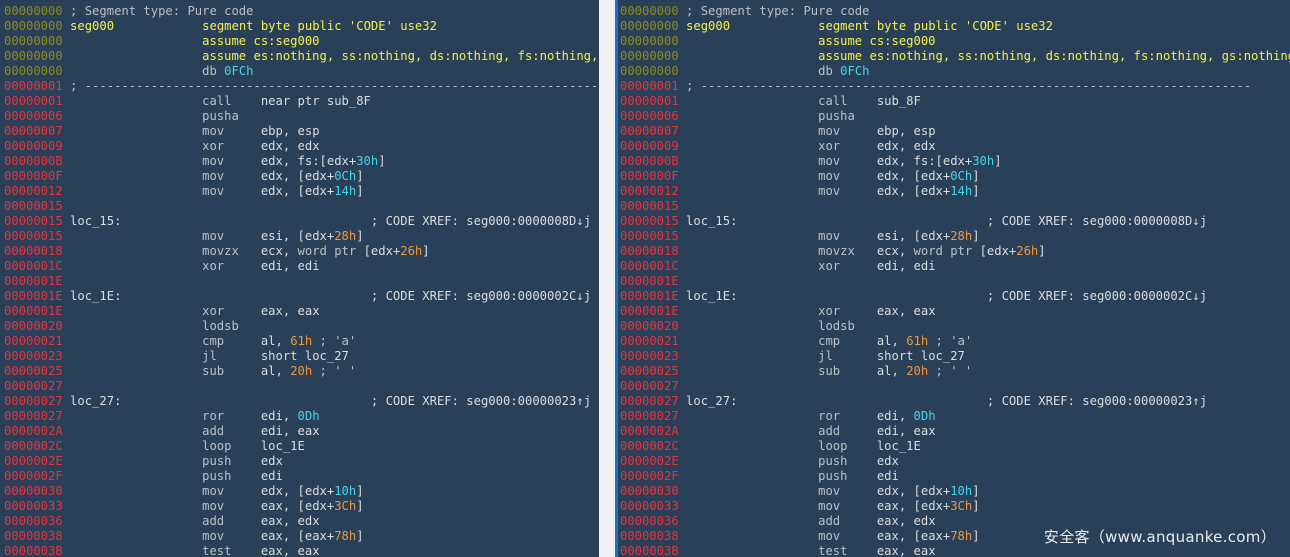 This screenshot has width=1290, height=557. What do you see at coordinates (961, 536) in the screenshot?
I see `code-token: 78h` at bounding box center [961, 536].